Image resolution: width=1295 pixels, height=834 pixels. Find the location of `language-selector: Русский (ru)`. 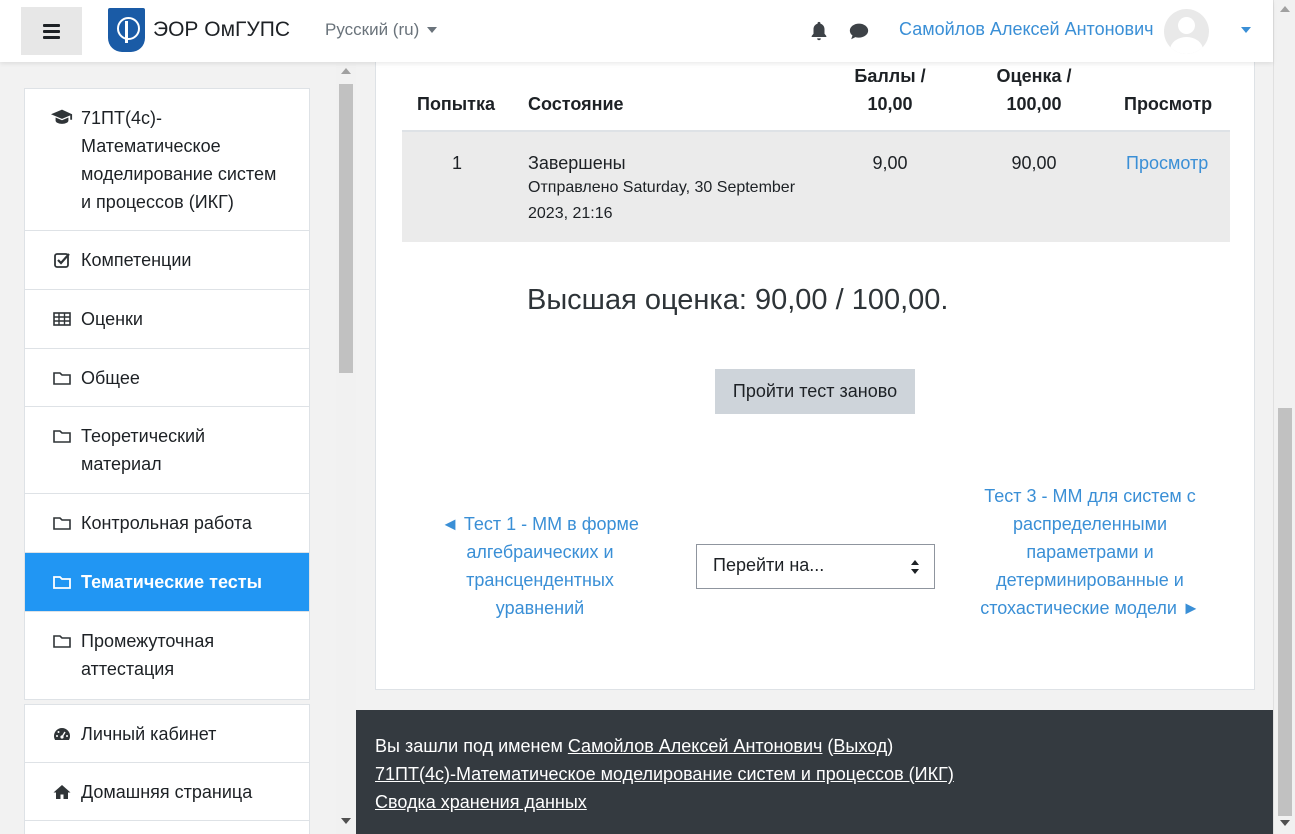

language-selector: Русский (ru) is located at coordinates (381, 30).